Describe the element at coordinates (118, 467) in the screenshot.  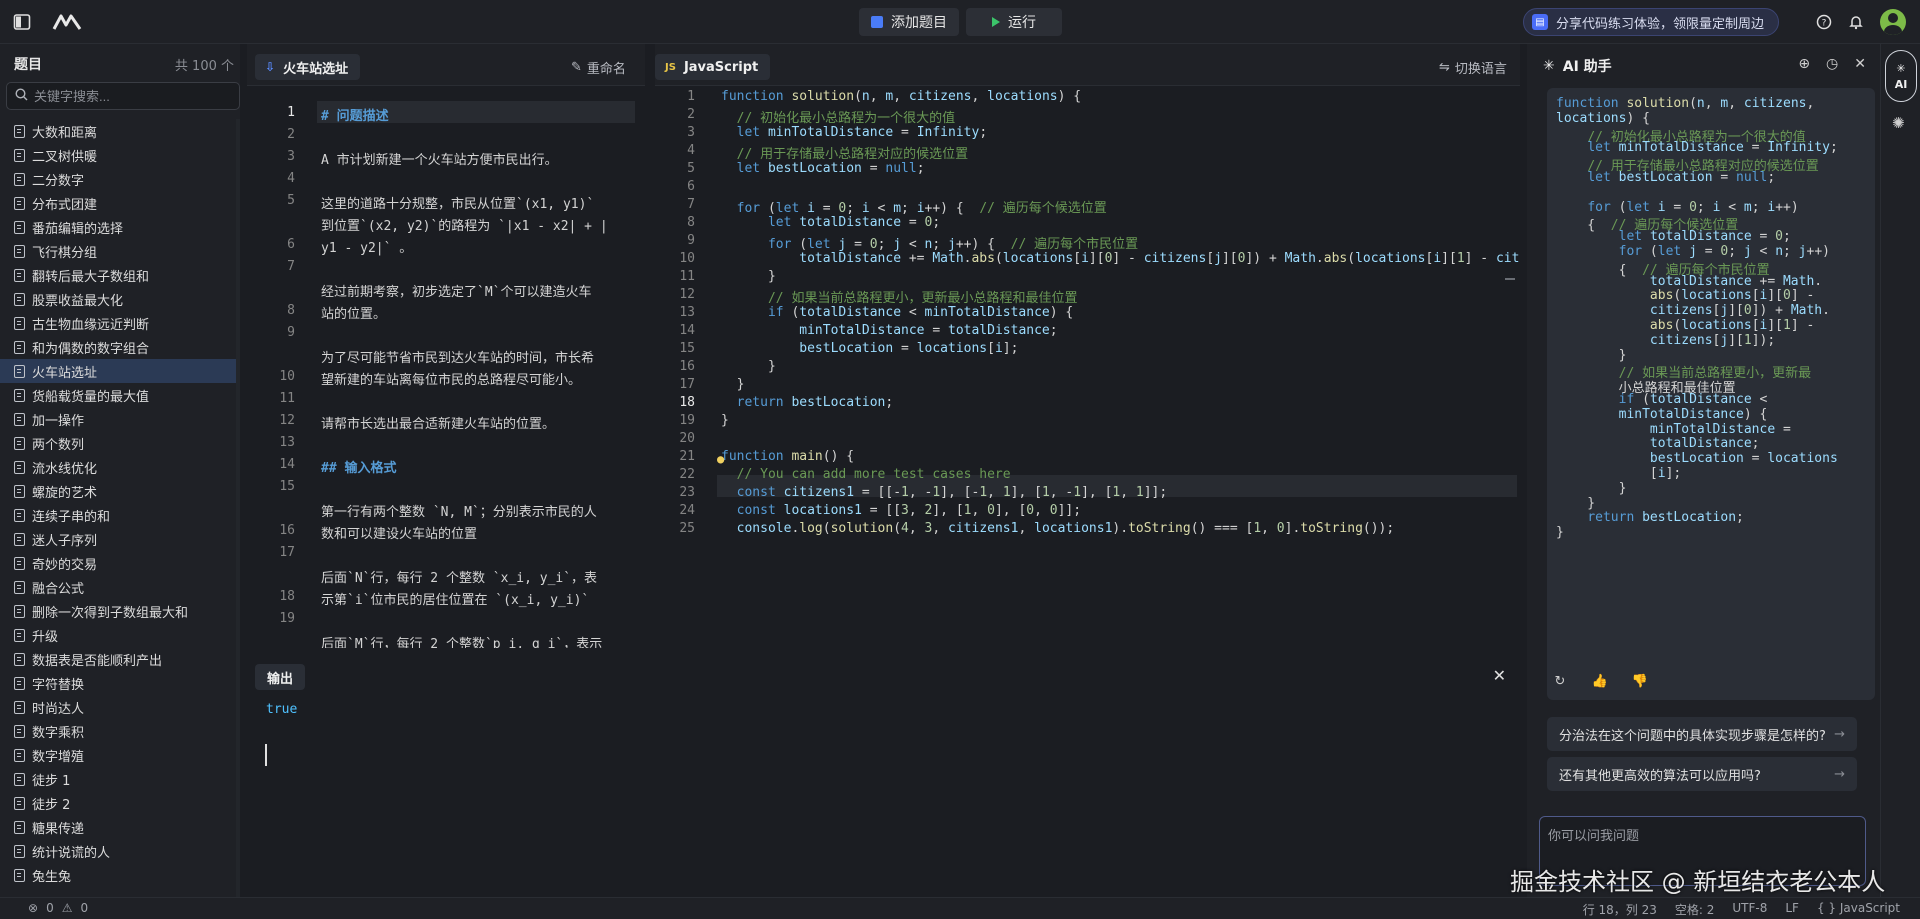
I see `sidebar-item: 流水线优化` at that location.